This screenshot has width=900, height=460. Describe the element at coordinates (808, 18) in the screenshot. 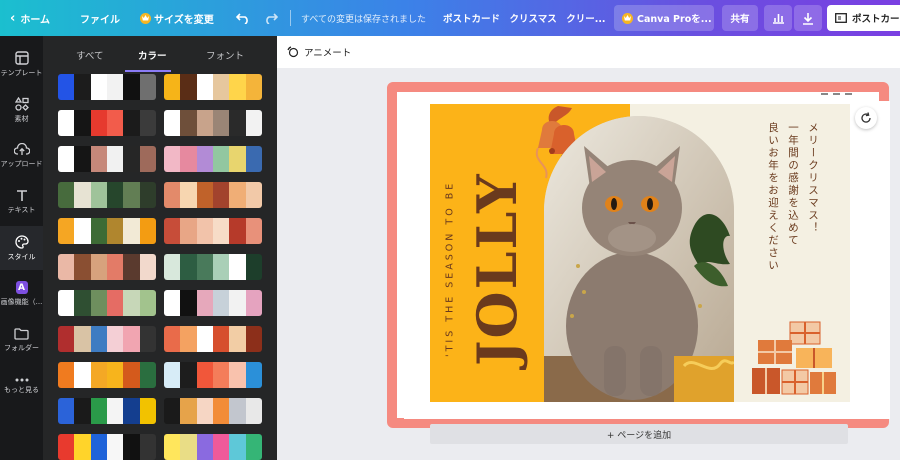

I see `download-button` at that location.